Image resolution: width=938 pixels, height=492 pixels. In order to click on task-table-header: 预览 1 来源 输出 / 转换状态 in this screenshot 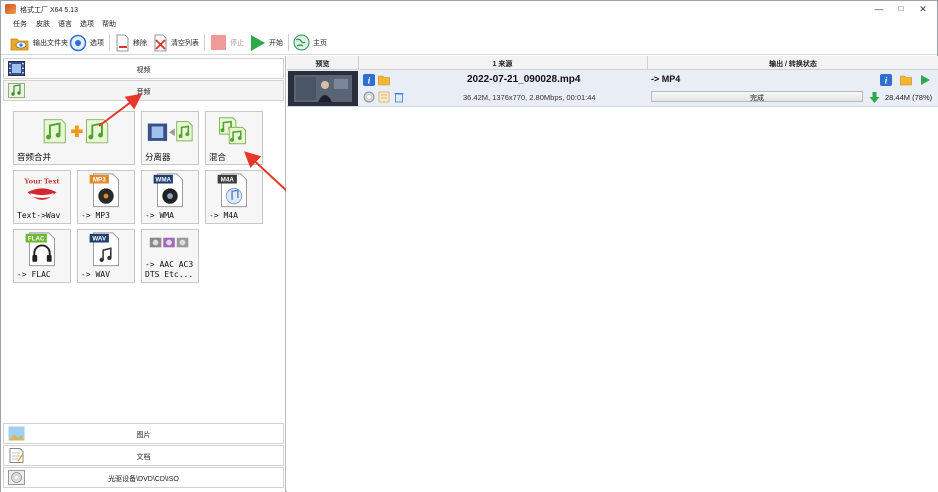, I will do `click(612, 63)`.